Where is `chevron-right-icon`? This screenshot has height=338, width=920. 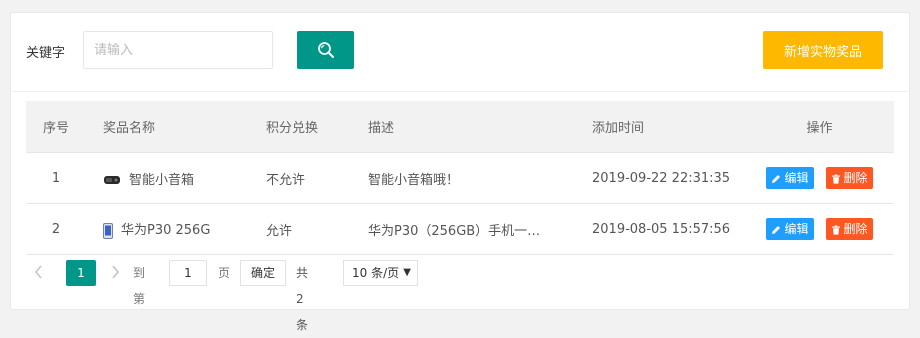 chevron-right-icon is located at coordinates (115, 272).